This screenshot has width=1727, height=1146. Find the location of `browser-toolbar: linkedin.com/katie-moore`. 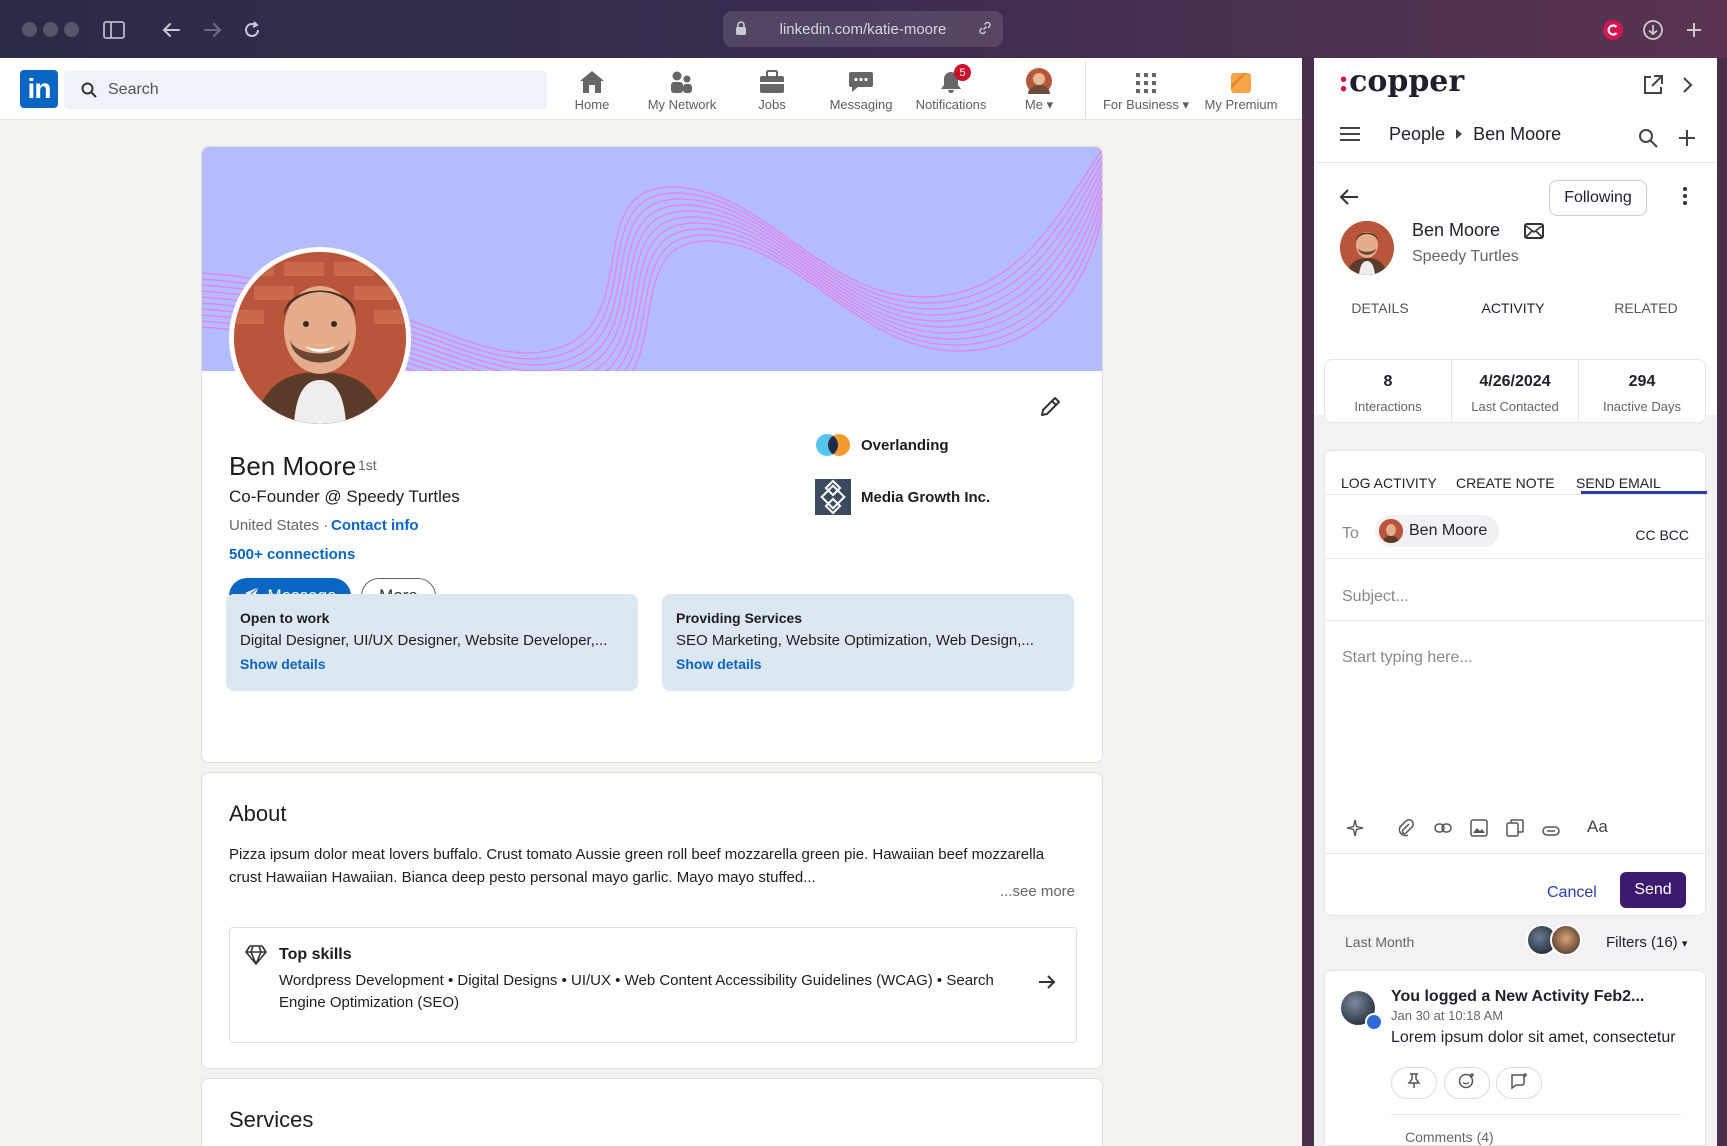

browser-toolbar: linkedin.com/katie-moore is located at coordinates (863, 29).